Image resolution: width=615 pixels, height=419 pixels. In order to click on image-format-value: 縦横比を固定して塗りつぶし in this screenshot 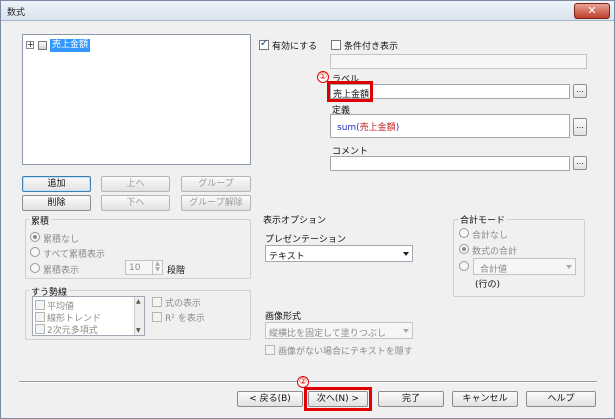, I will do `click(327, 334)`.